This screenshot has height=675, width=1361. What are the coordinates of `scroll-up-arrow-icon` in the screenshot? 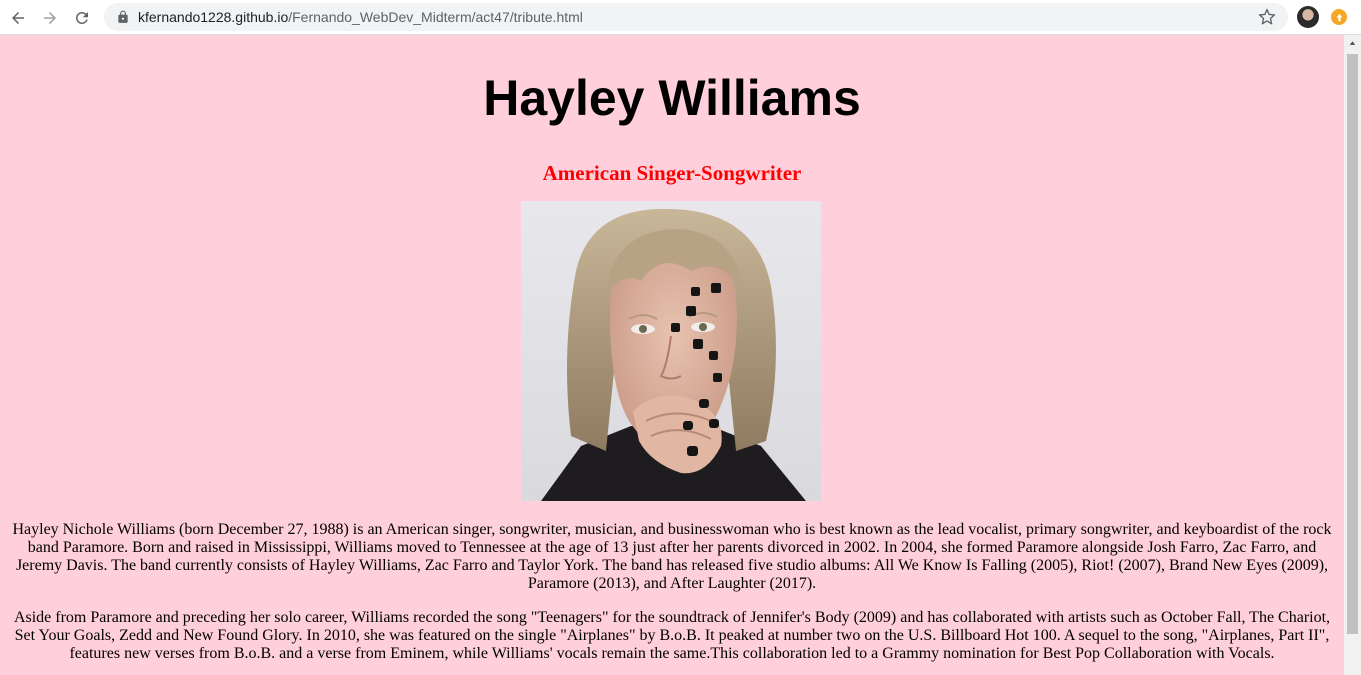 It's located at (1352, 43).